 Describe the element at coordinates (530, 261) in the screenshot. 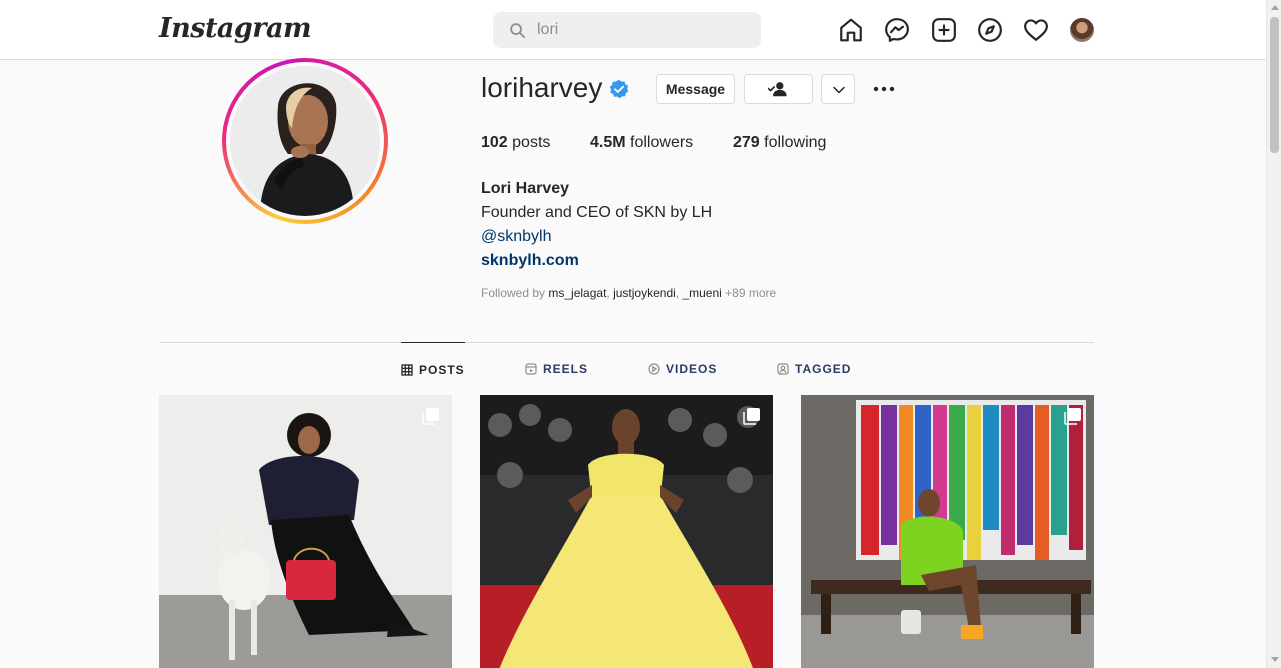

I see `profile-website-link: sknbylh.com` at that location.